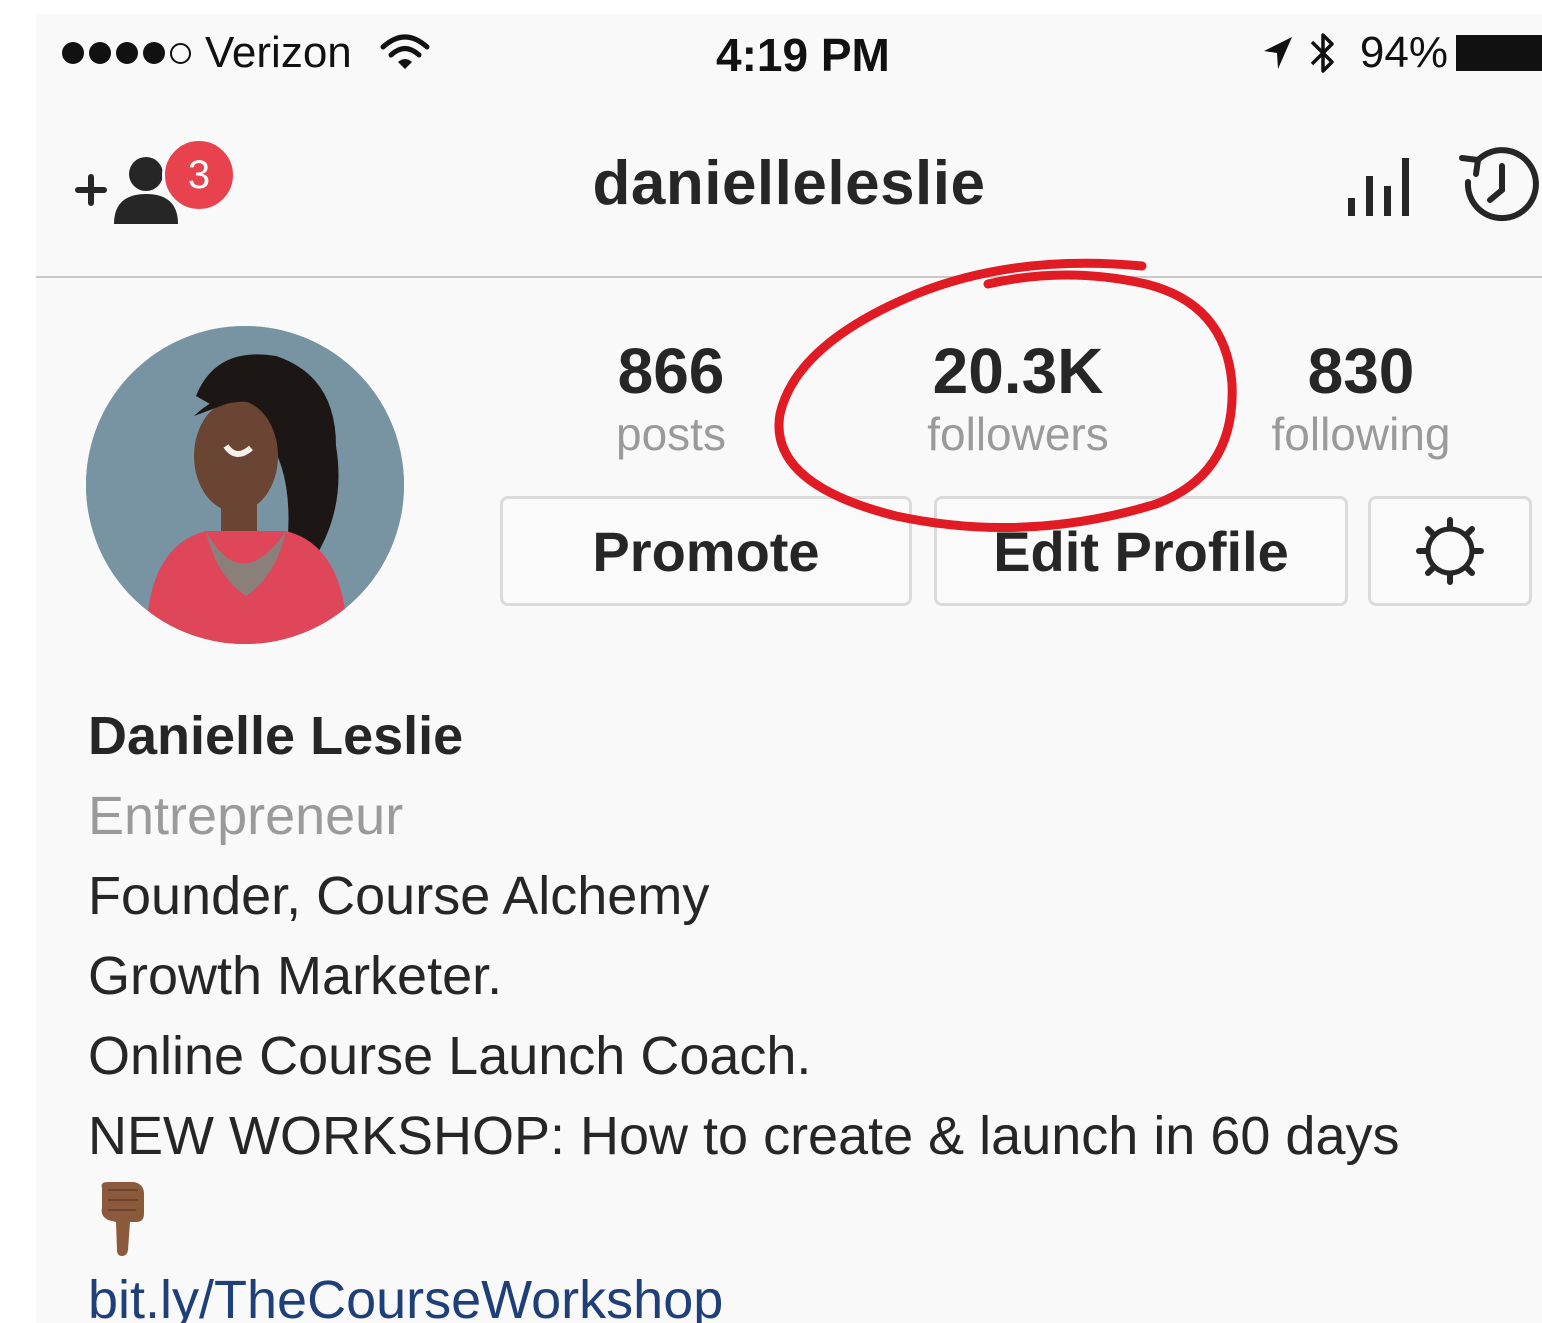 The width and height of the screenshot is (1542, 1323). Describe the element at coordinates (808, 1218) in the screenshot. I see `pointing-down-emoji` at that location.